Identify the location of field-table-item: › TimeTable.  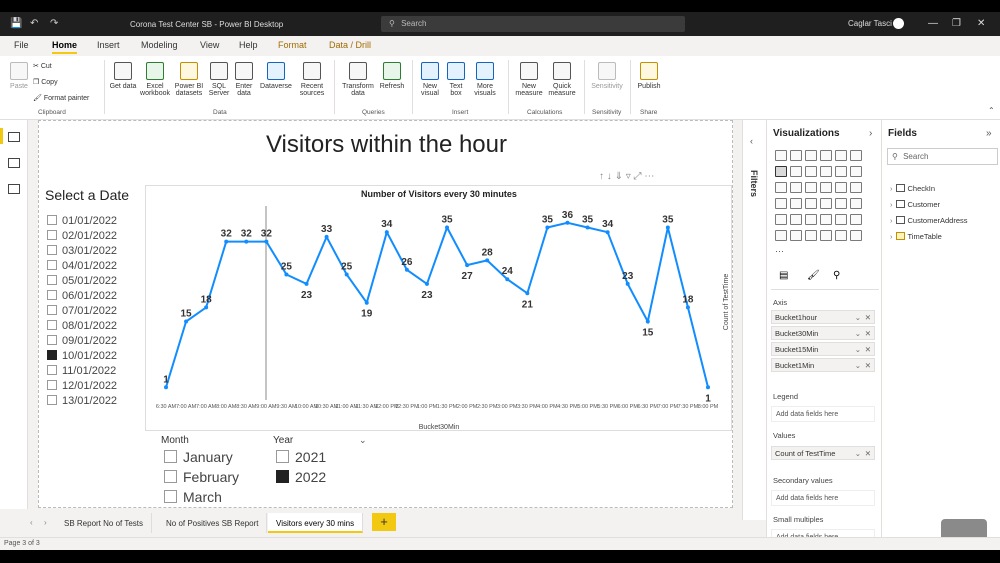
(916, 236).